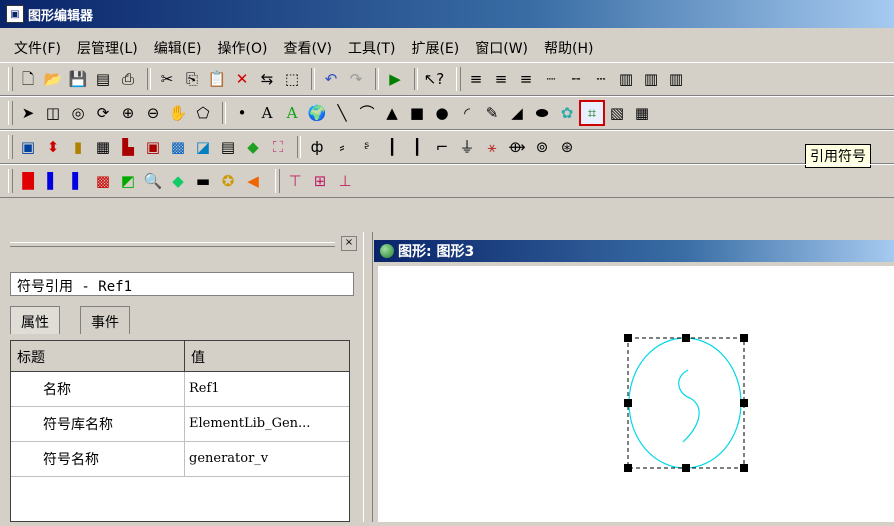 This screenshot has height=526, width=894. What do you see at coordinates (626, 79) in the screenshot?
I see `hatch-icon: ▥` at bounding box center [626, 79].